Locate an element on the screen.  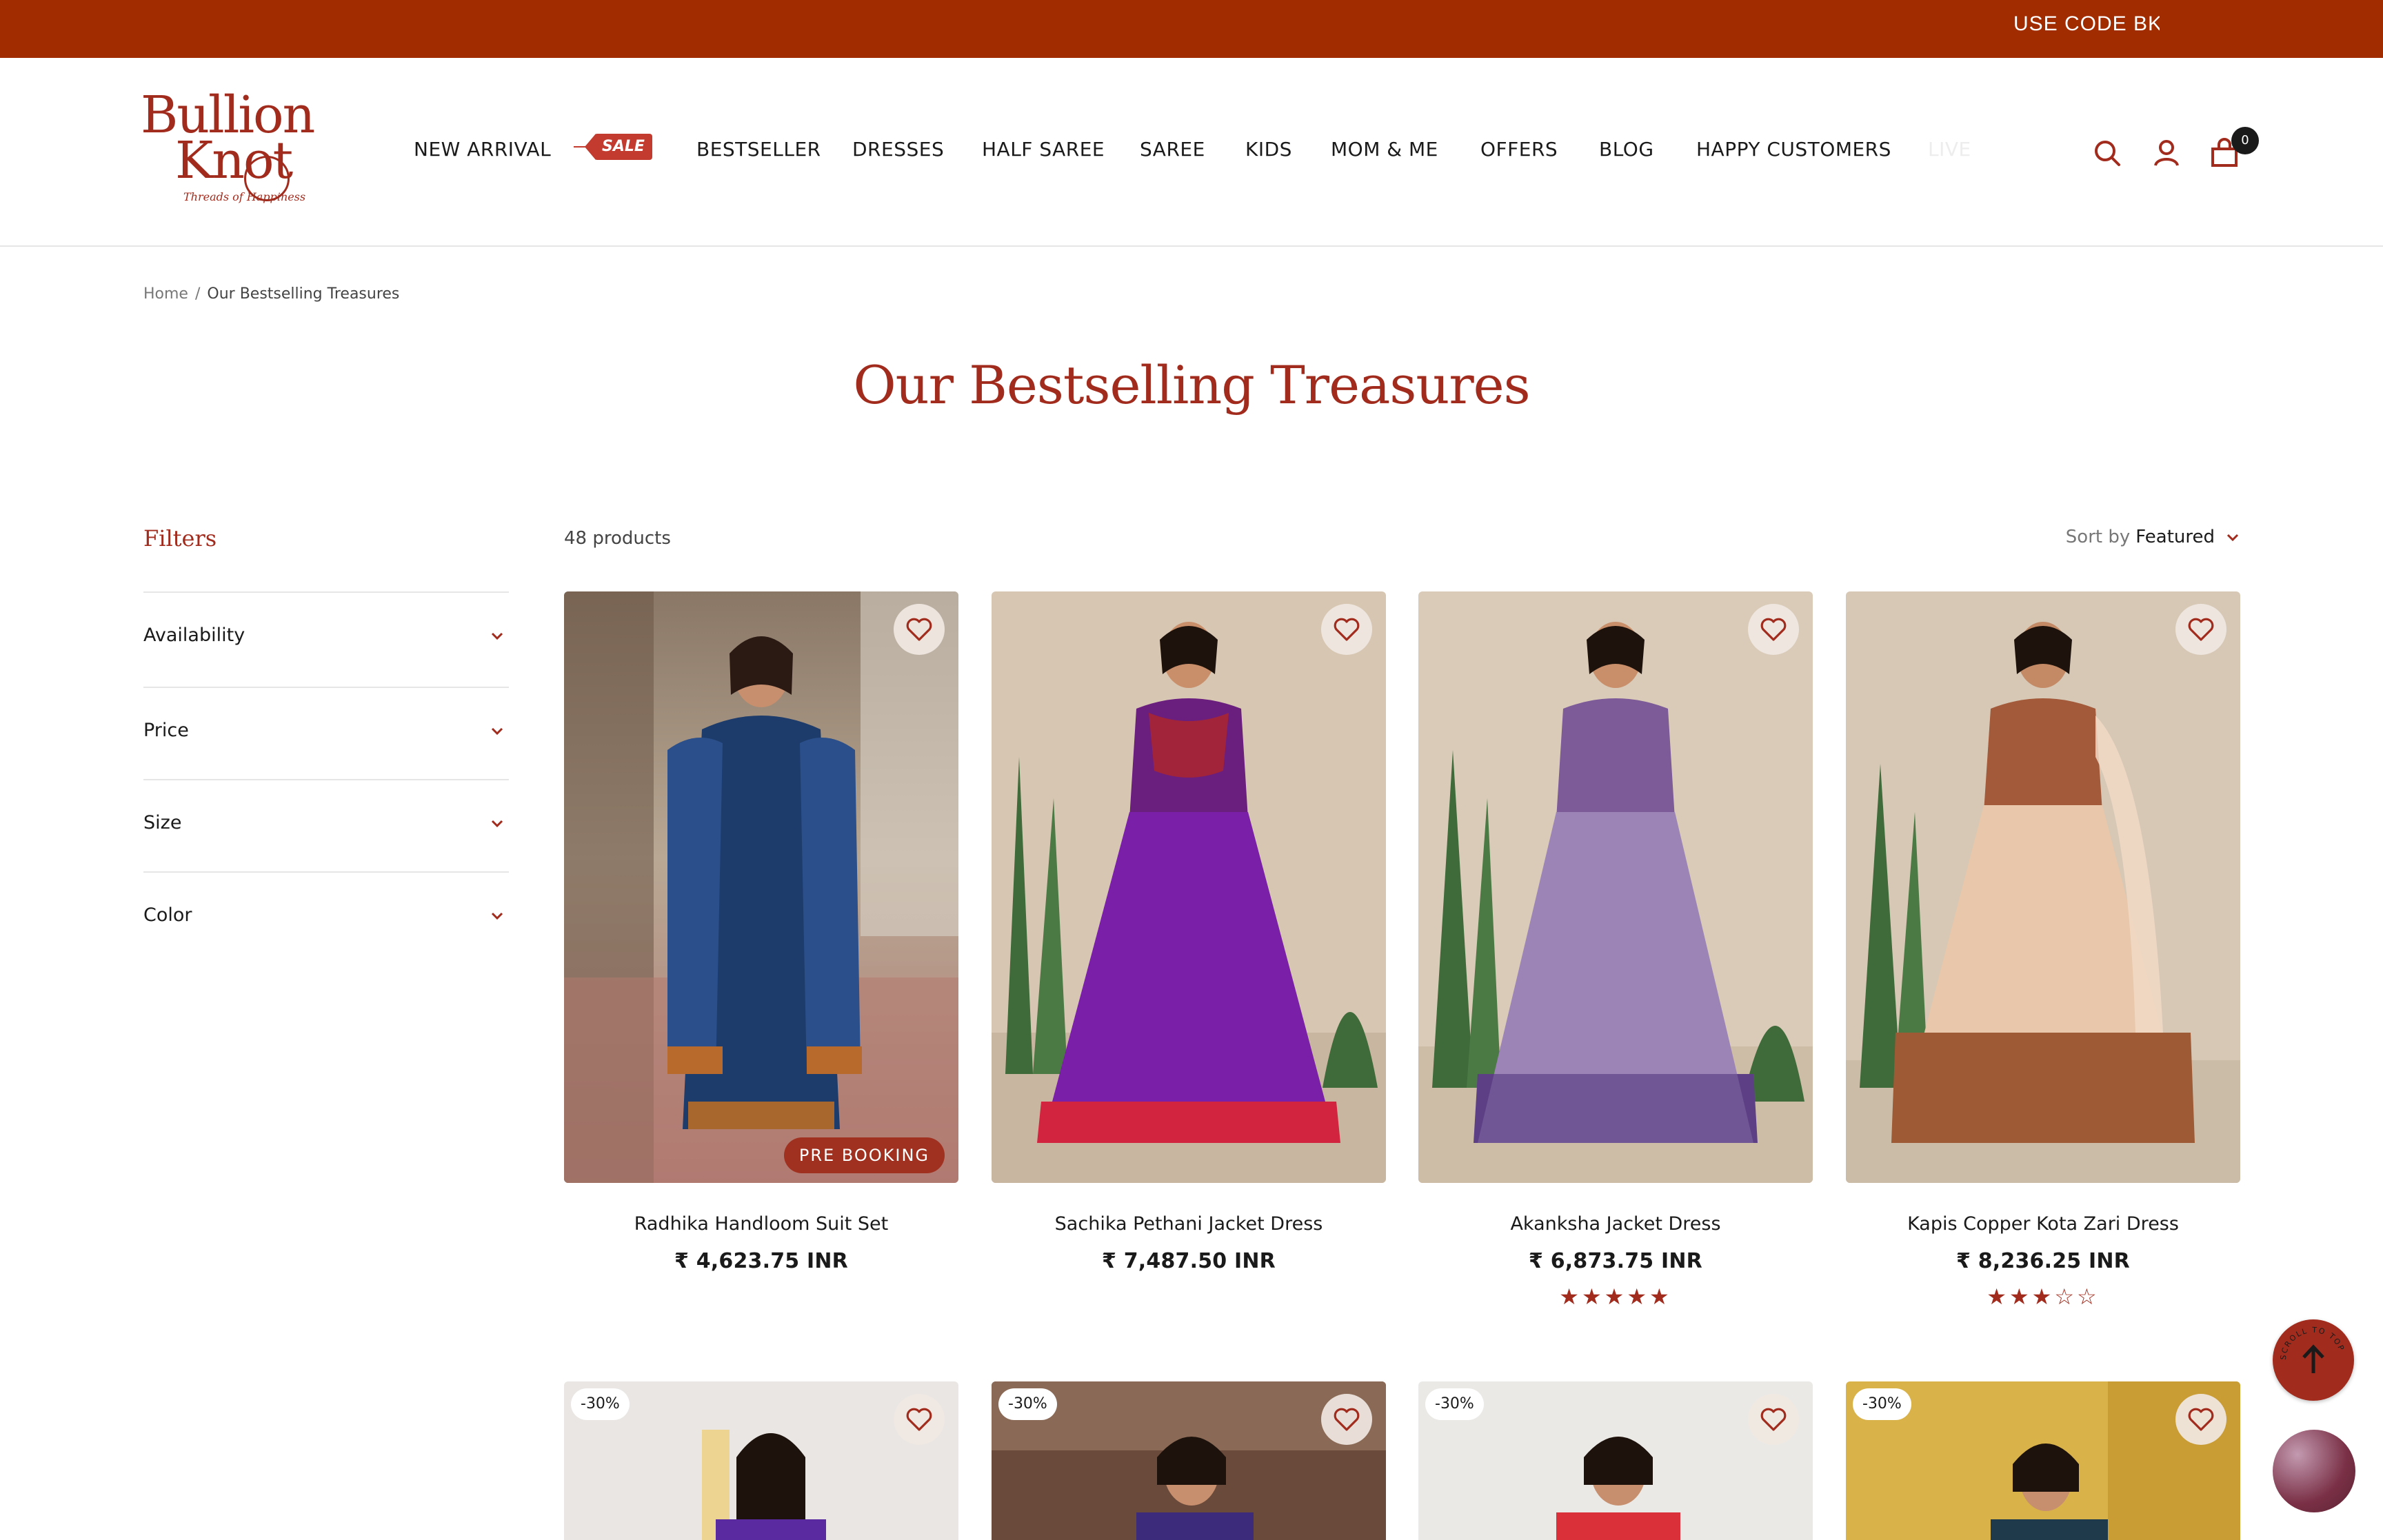
filter-label: Color is located at coordinates (167, 915).